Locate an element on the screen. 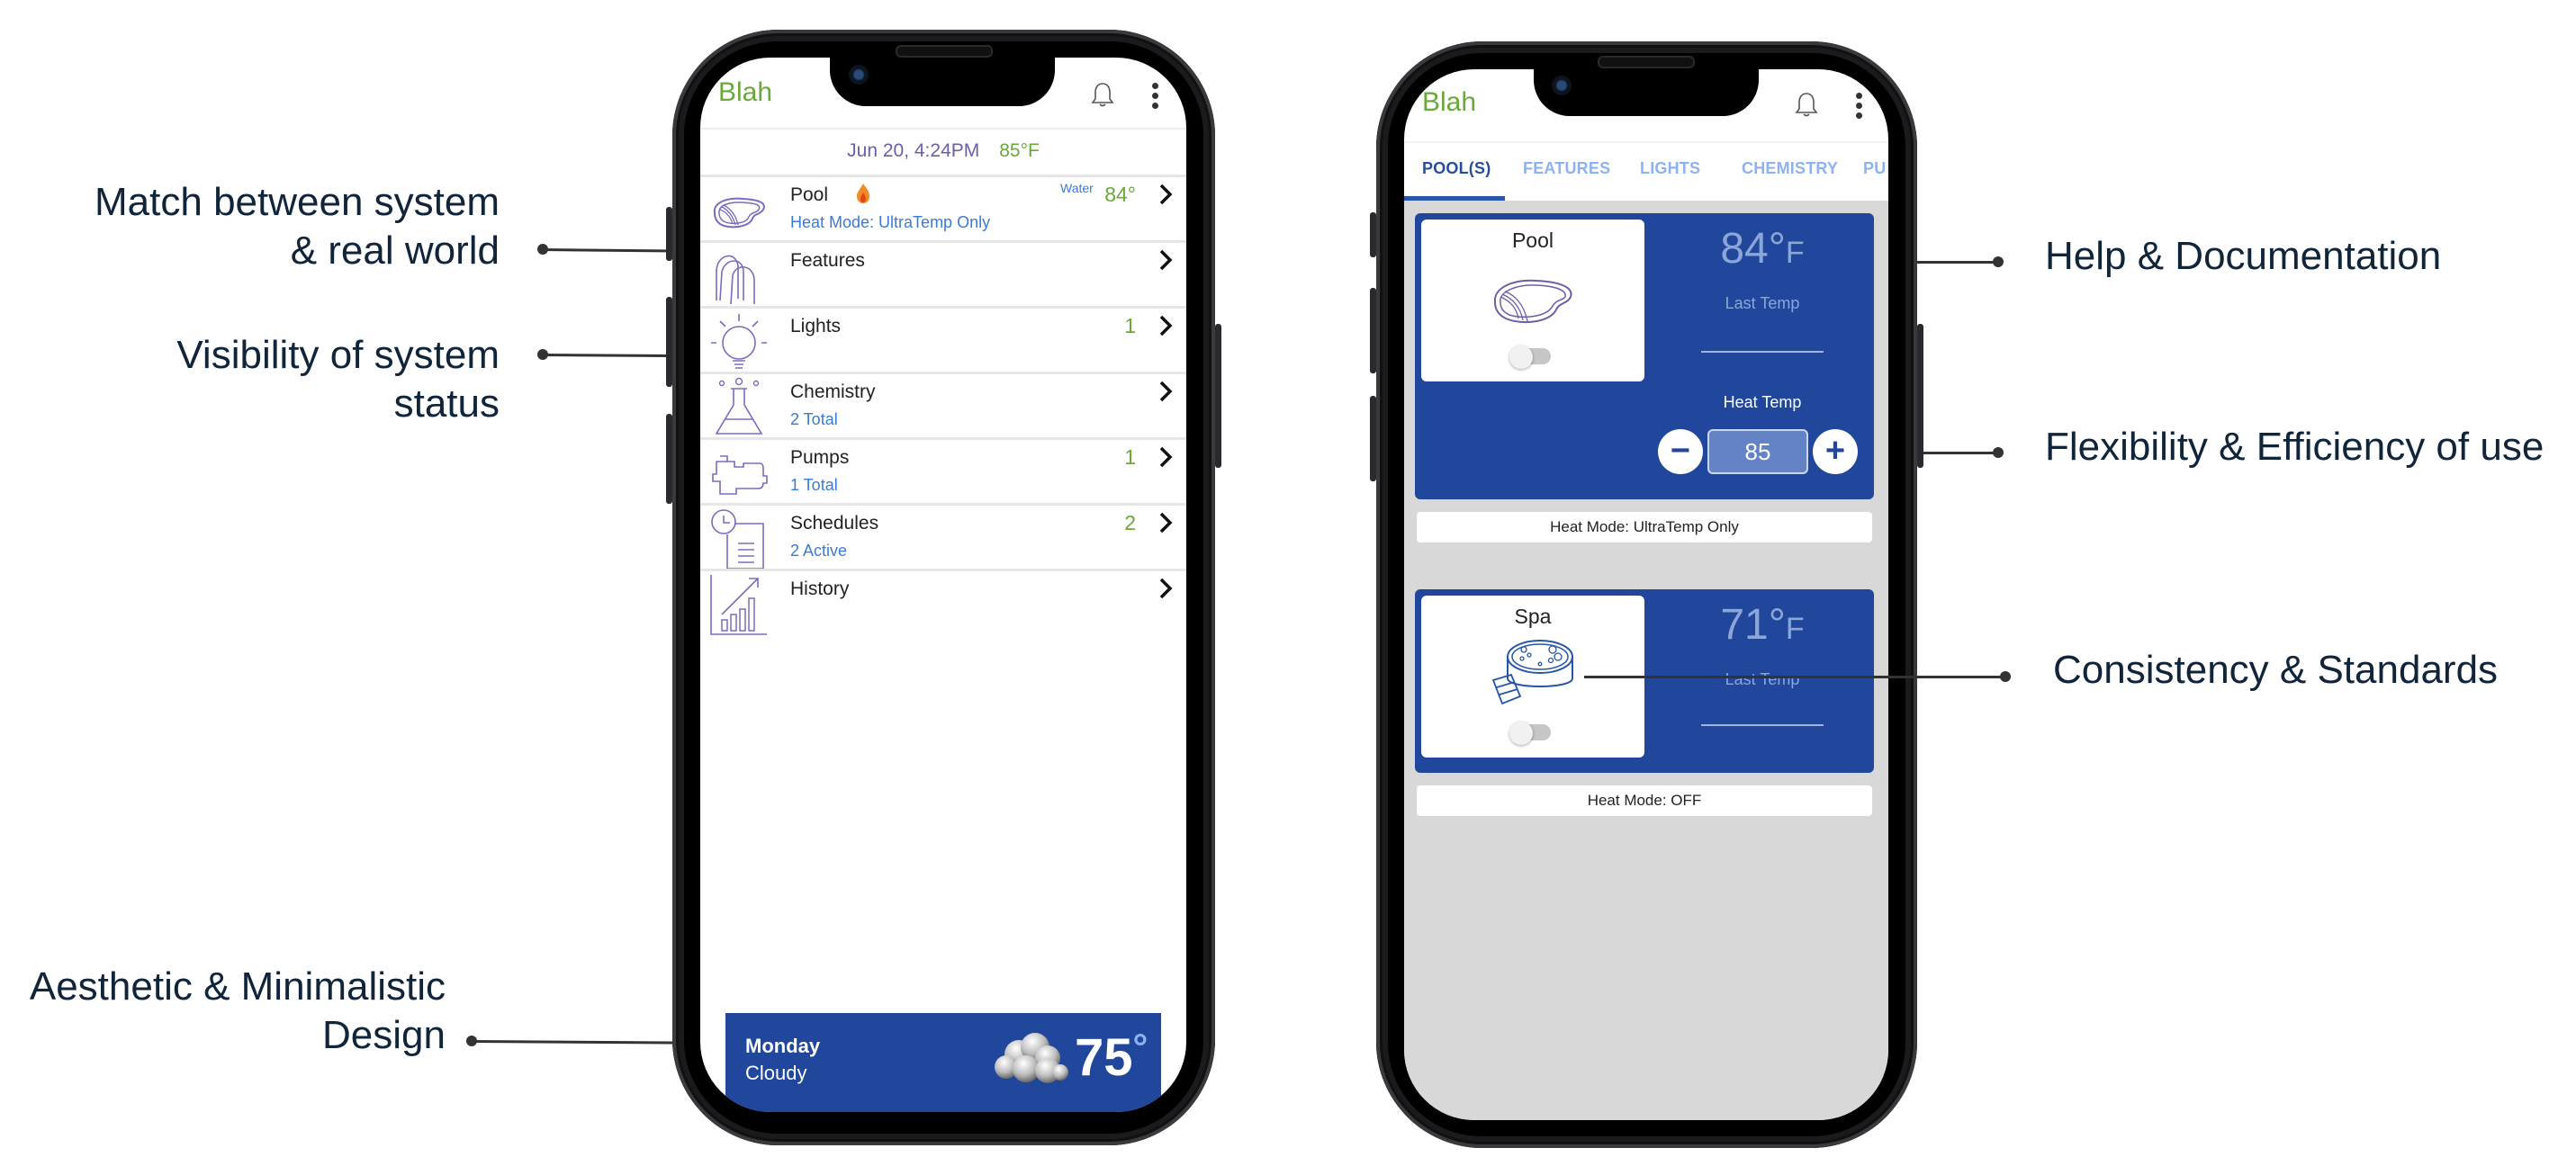  tab-pools: POOL(S) is located at coordinates (1456, 168).